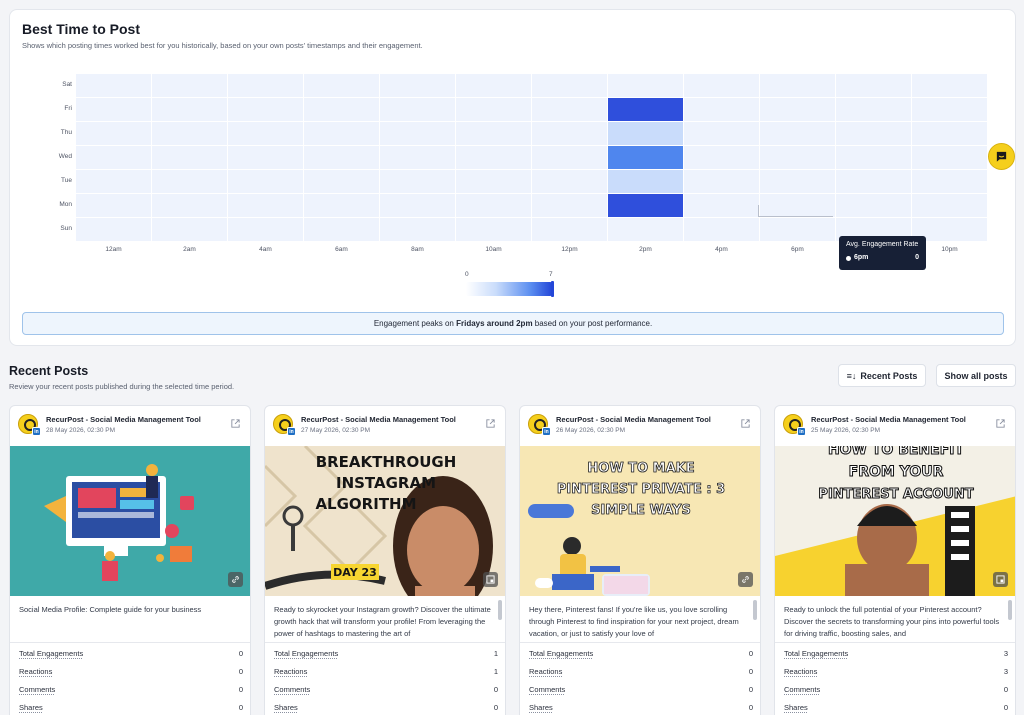 This screenshot has width=1024, height=715. I want to click on show-all-posts-button: Show all posts, so click(976, 375).